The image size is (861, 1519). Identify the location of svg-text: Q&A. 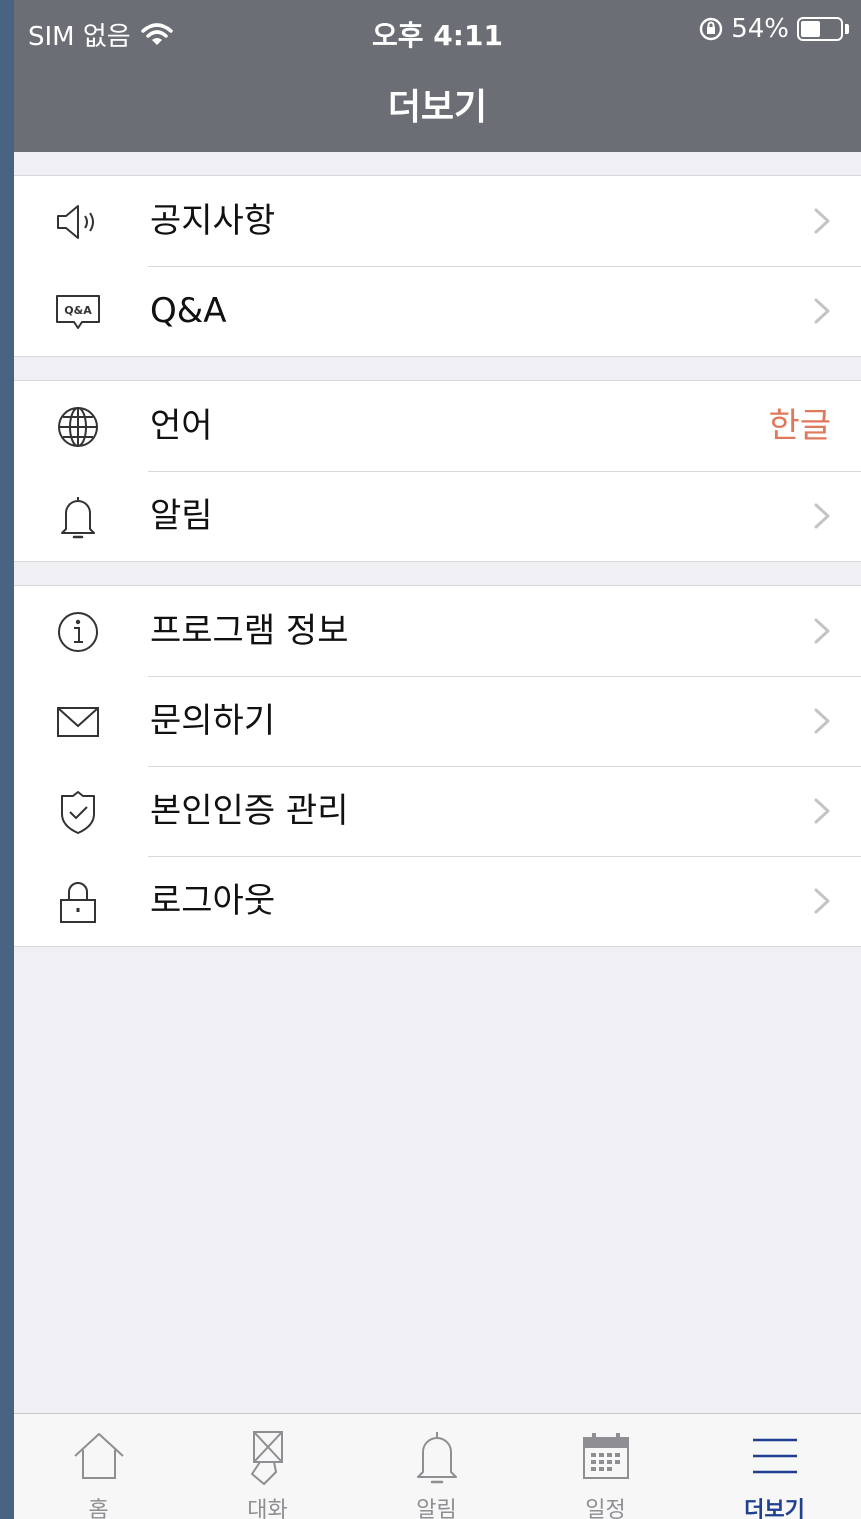
(78, 310).